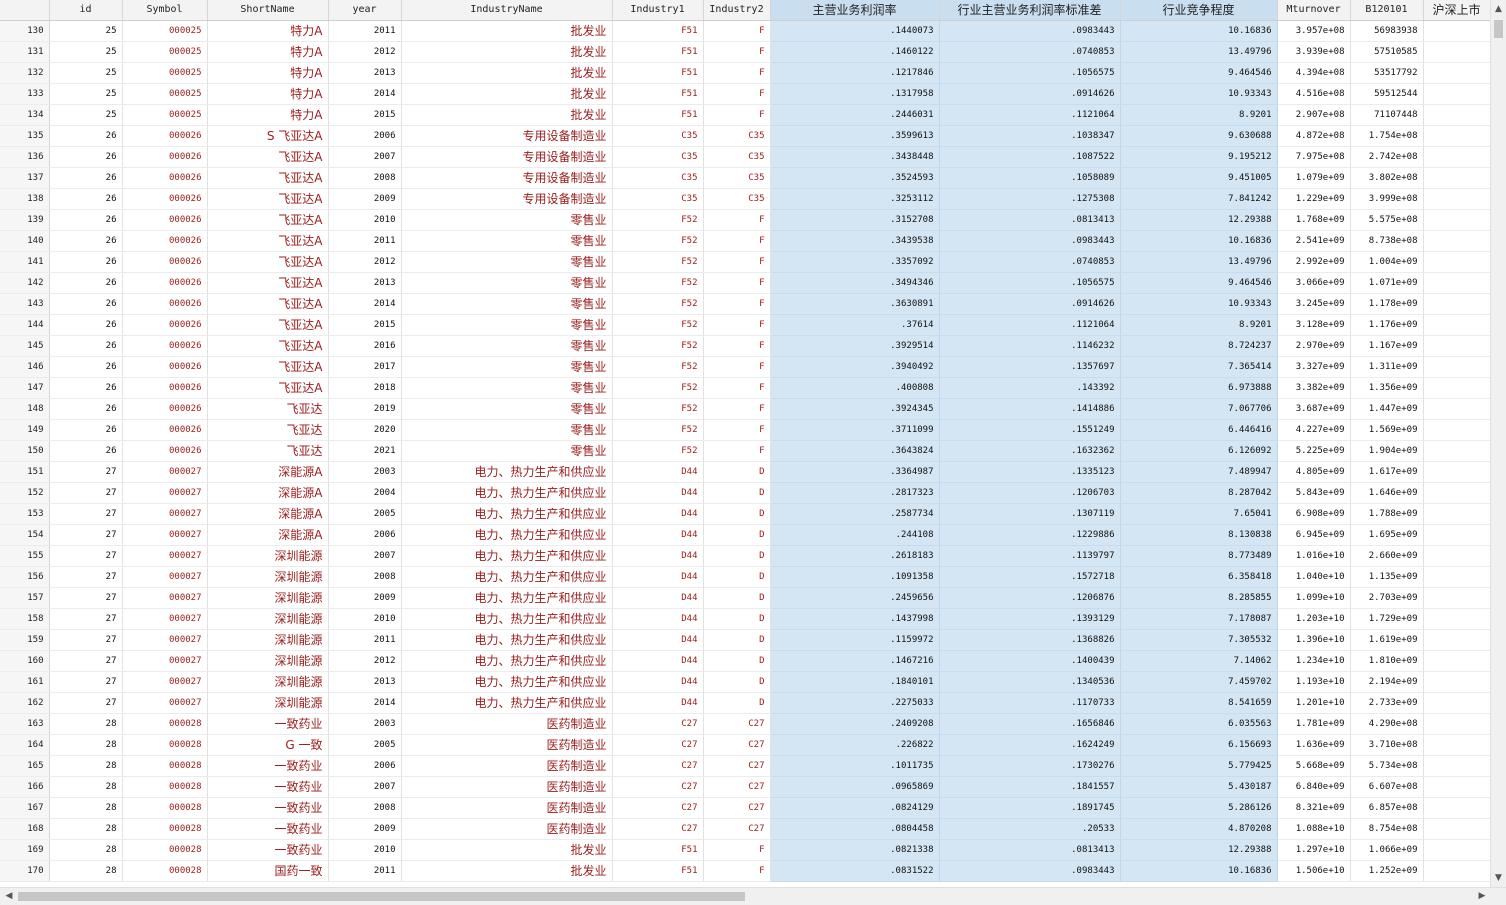 The width and height of the screenshot is (1506, 905). I want to click on cell-b120101: 1.729e+09, so click(1387, 619).